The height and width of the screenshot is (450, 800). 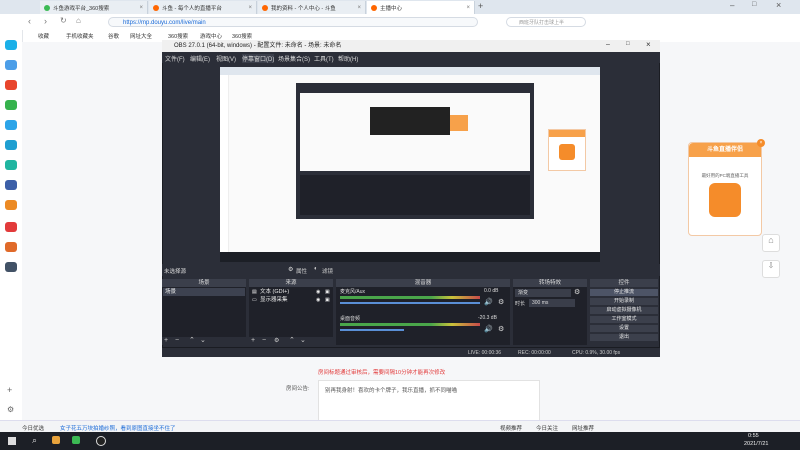 What do you see at coordinates (80, 36) in the screenshot?
I see `bookmark-item: 手机收藏夹` at bounding box center [80, 36].